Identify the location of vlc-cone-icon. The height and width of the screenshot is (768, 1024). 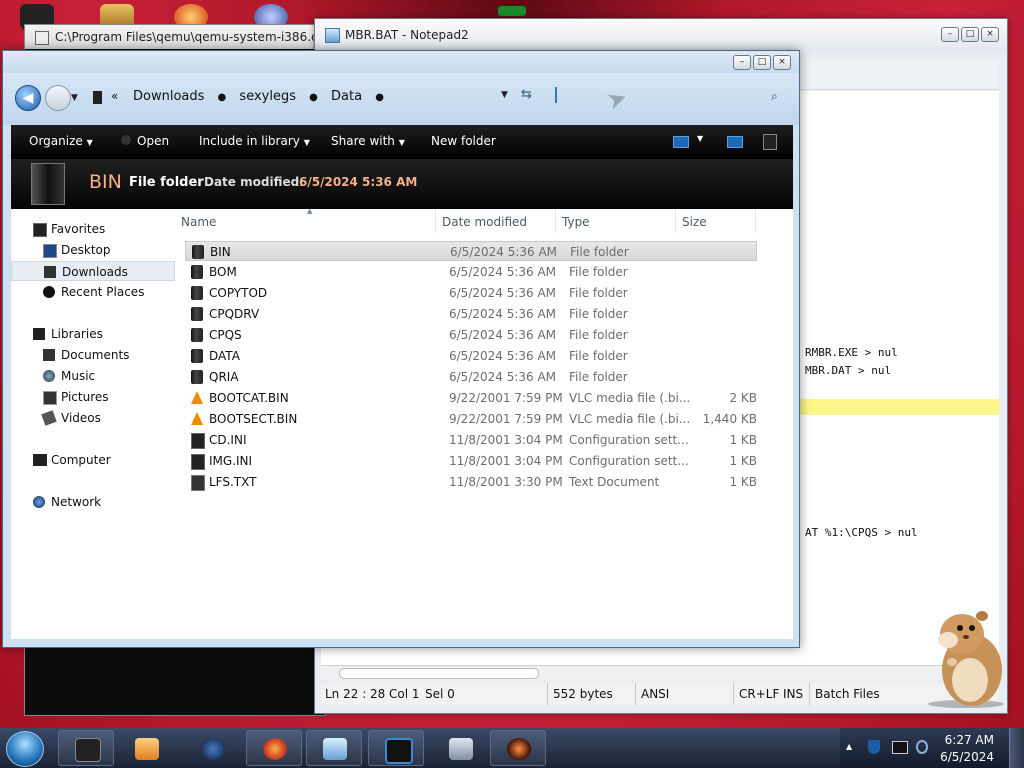
(197, 397).